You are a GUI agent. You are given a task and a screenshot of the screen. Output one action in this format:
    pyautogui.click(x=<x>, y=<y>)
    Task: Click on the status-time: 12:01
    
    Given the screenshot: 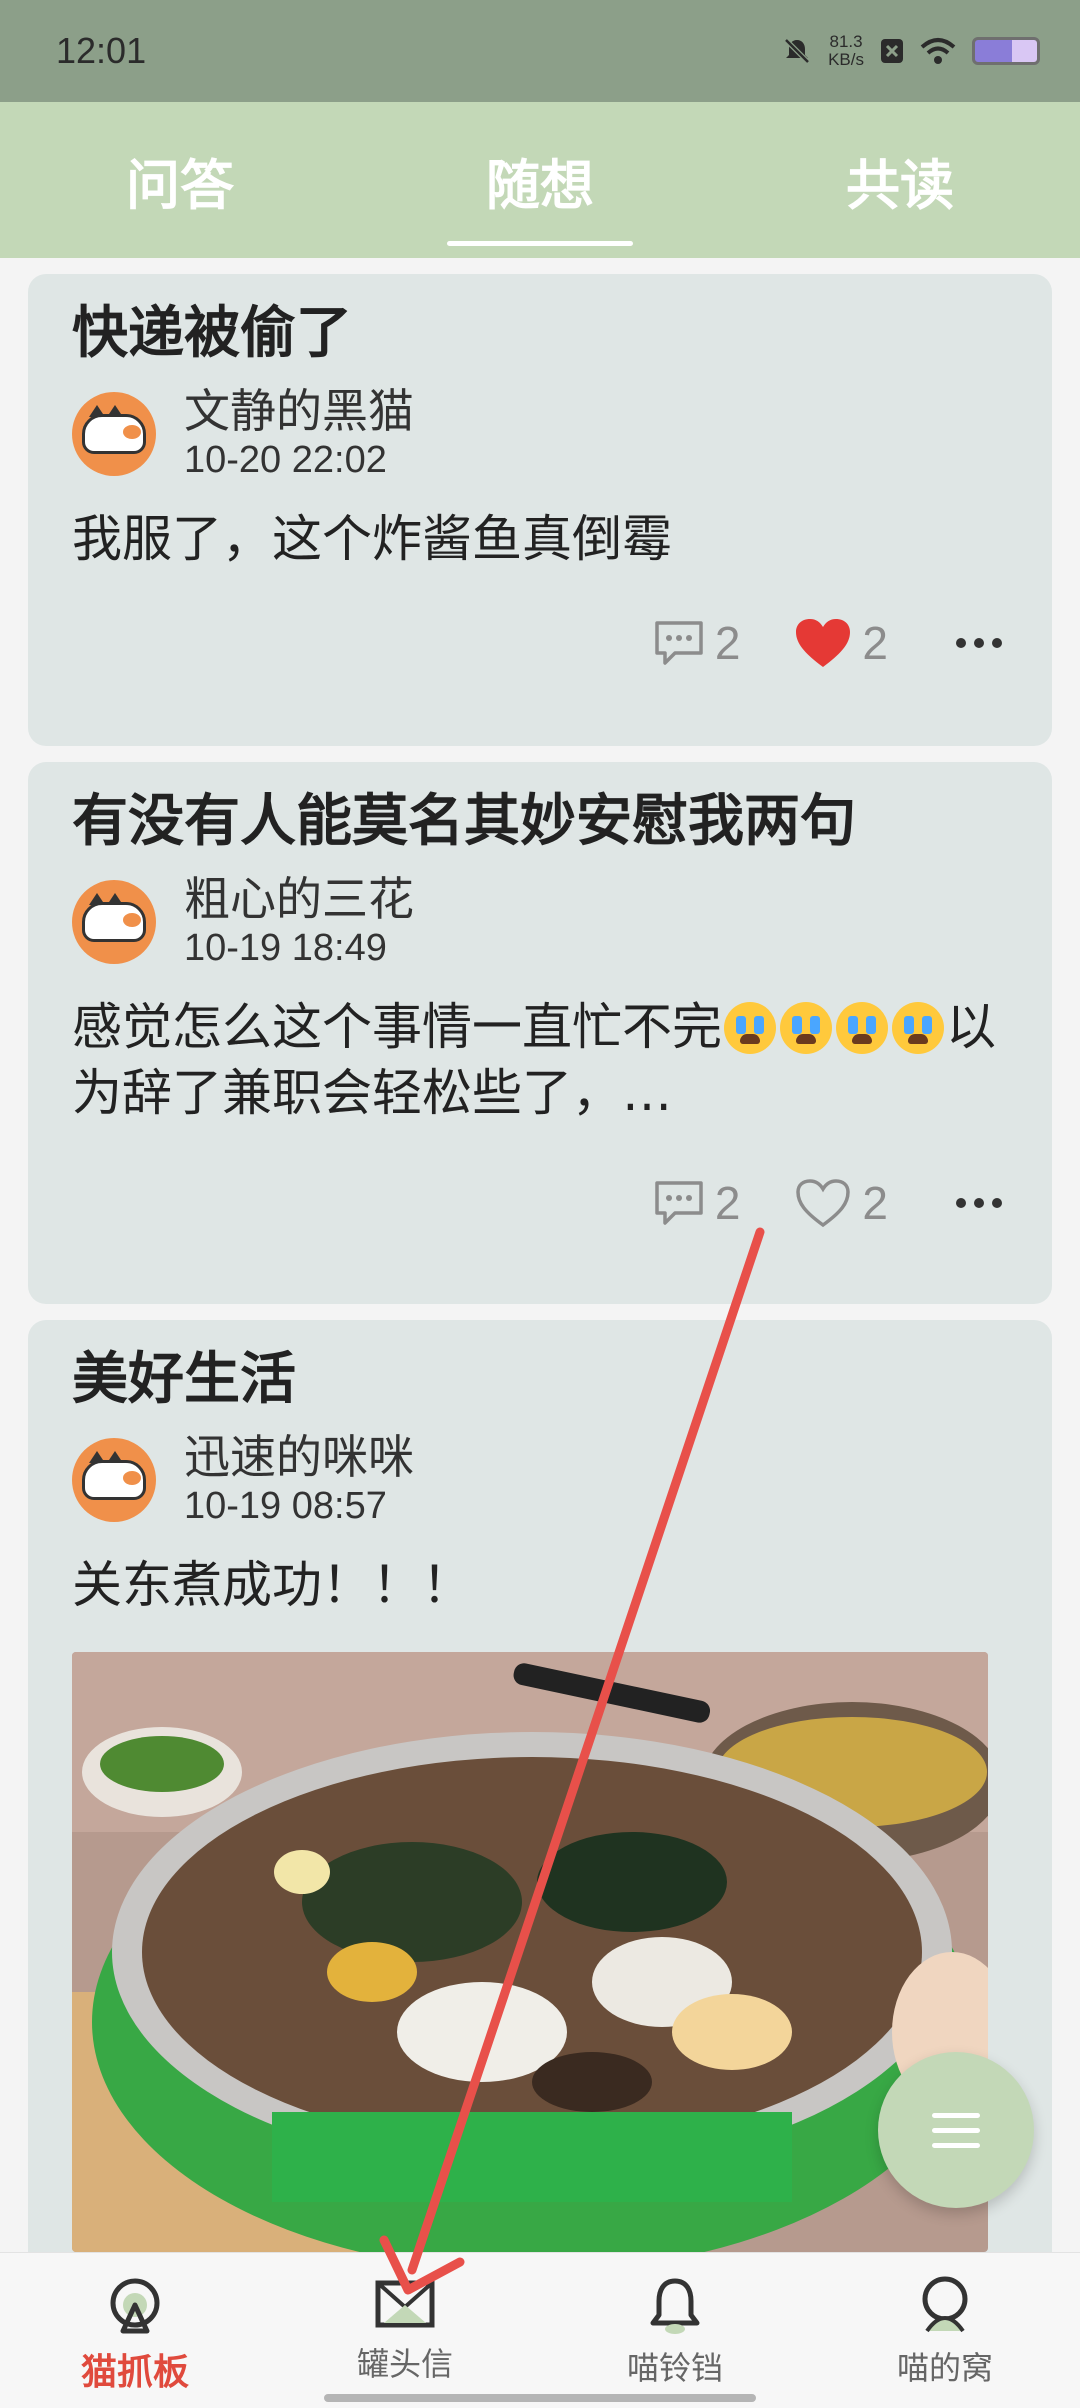 What is the action you would take?
    pyautogui.click(x=101, y=50)
    